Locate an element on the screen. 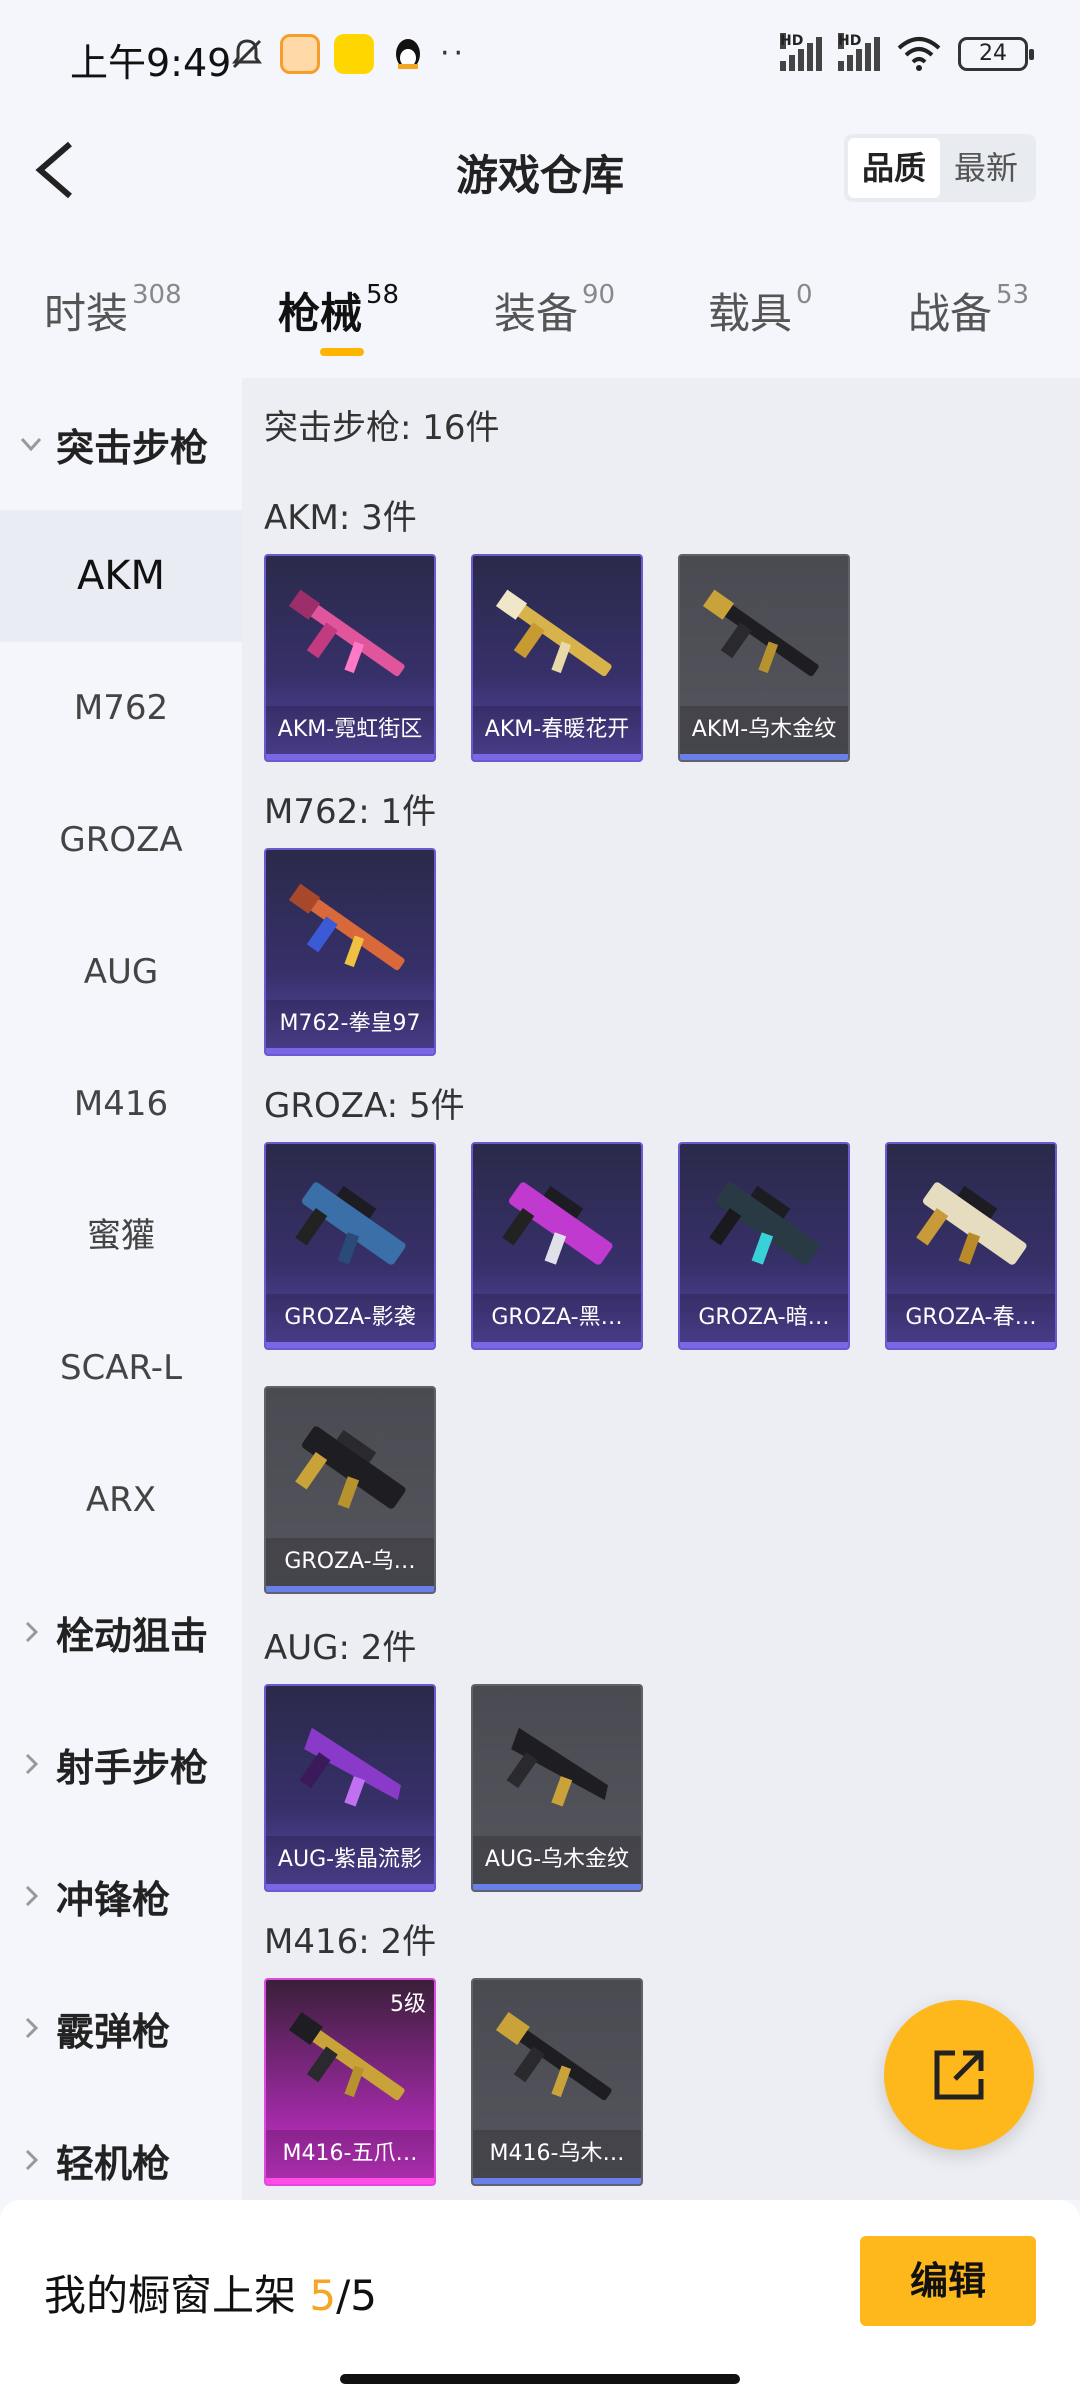  weapon-card: GROZA-影袭 is located at coordinates (350, 1246).